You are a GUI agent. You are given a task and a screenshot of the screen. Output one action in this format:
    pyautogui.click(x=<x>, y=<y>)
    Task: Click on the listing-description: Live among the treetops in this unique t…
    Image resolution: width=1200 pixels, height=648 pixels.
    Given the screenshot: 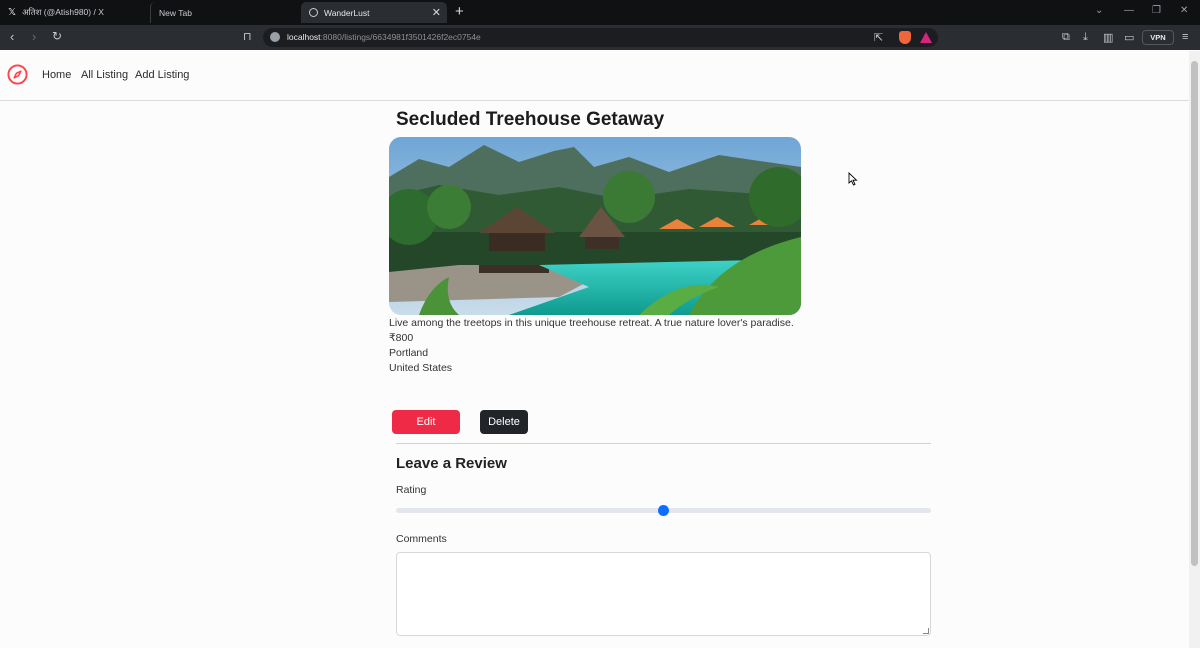 What is the action you would take?
    pyautogui.click(x=591, y=323)
    